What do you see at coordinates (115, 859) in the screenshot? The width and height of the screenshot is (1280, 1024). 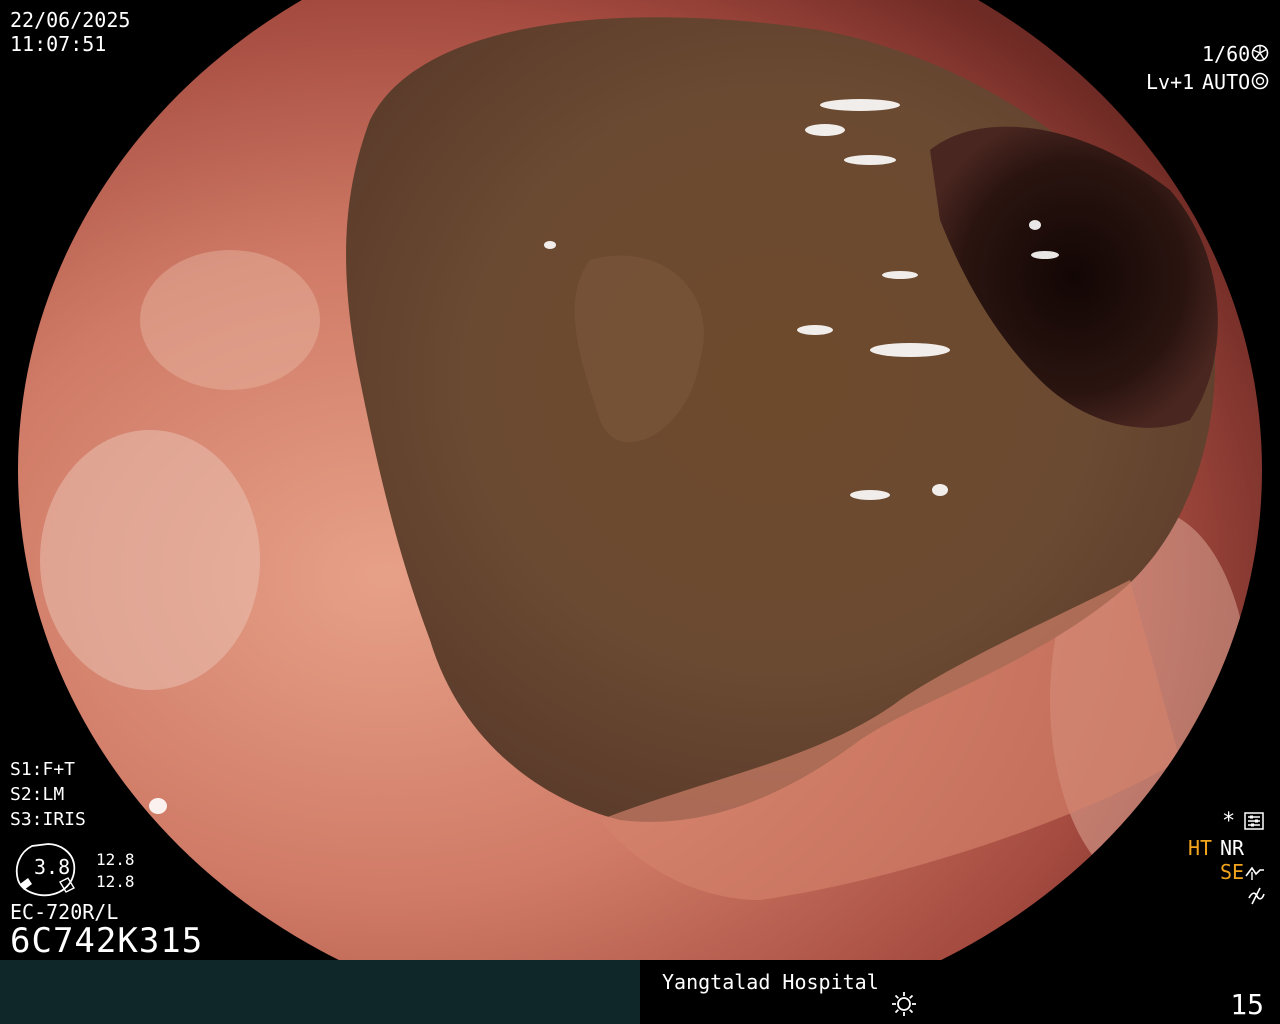 I see `focal-value-1: 12.8` at bounding box center [115, 859].